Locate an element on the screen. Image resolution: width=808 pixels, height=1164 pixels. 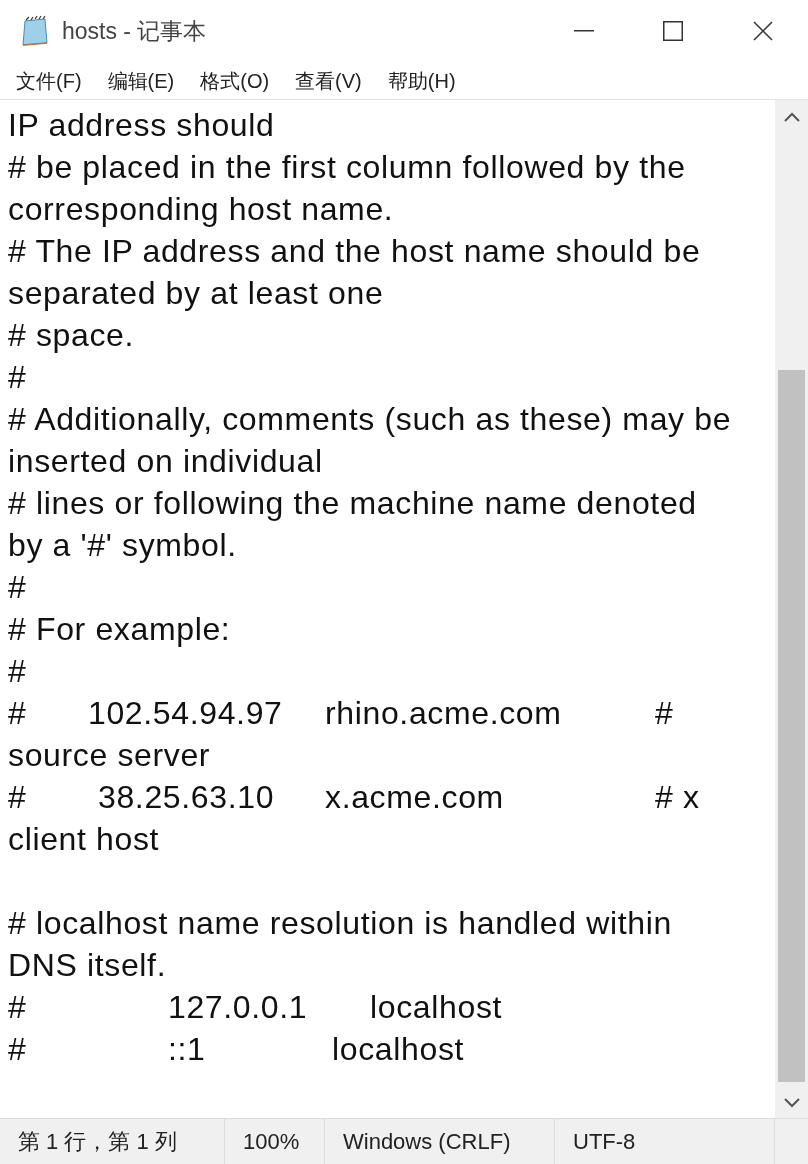
host-entry-text: 38.25.63.10 is located at coordinates (186, 797).